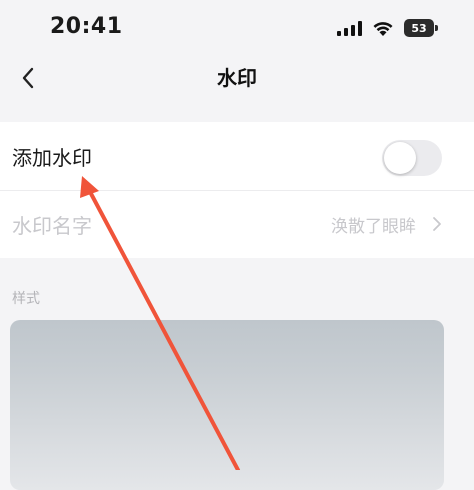 Image resolution: width=474 pixels, height=490 pixels. I want to click on wifi-icon, so click(383, 28).